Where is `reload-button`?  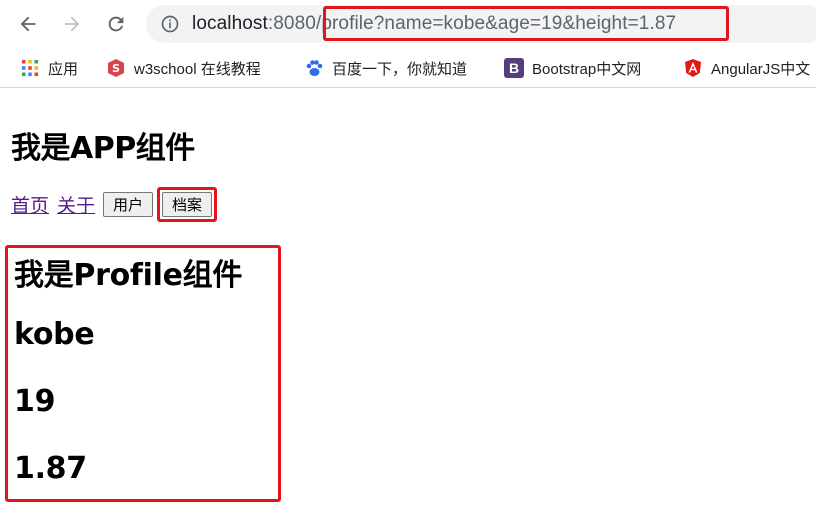
reload-button is located at coordinates (116, 24).